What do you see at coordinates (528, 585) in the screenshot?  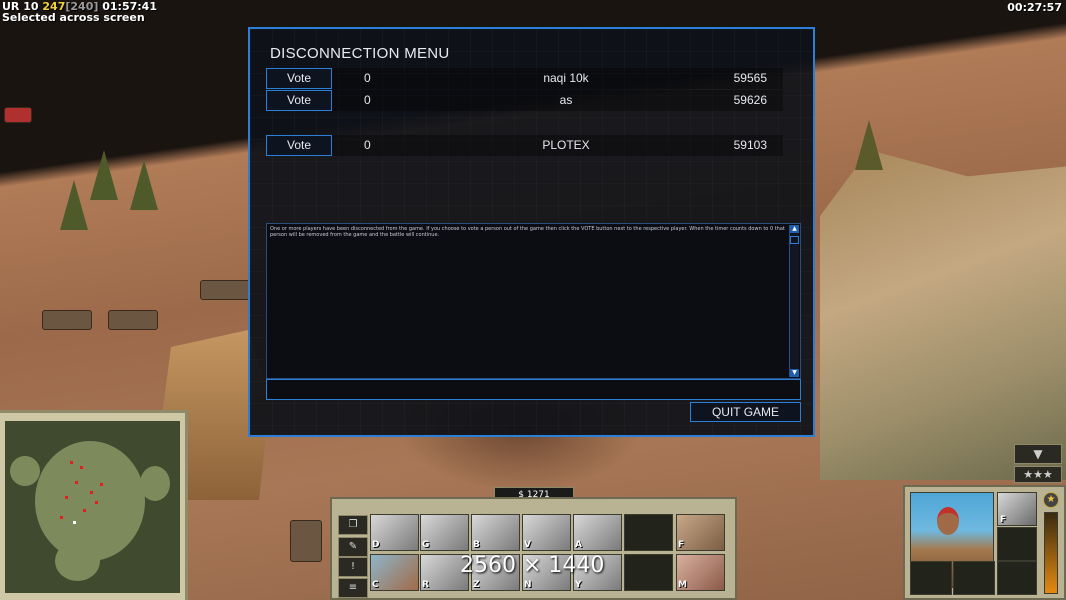 I see `hotkey-label: N` at bounding box center [528, 585].